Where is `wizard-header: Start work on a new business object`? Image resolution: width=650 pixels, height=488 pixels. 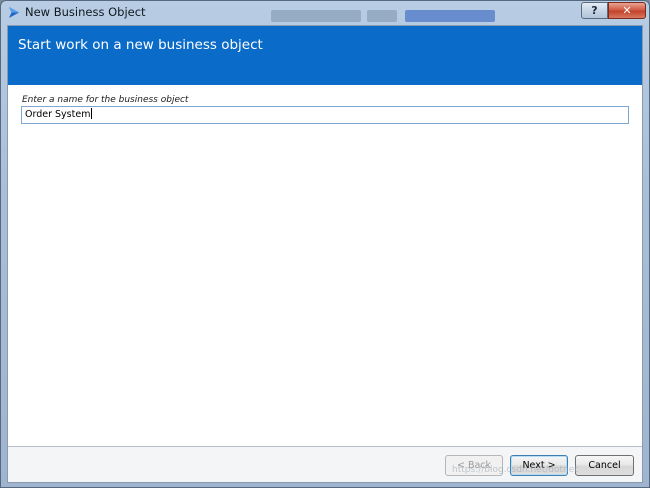 wizard-header: Start work on a new business object is located at coordinates (325, 55).